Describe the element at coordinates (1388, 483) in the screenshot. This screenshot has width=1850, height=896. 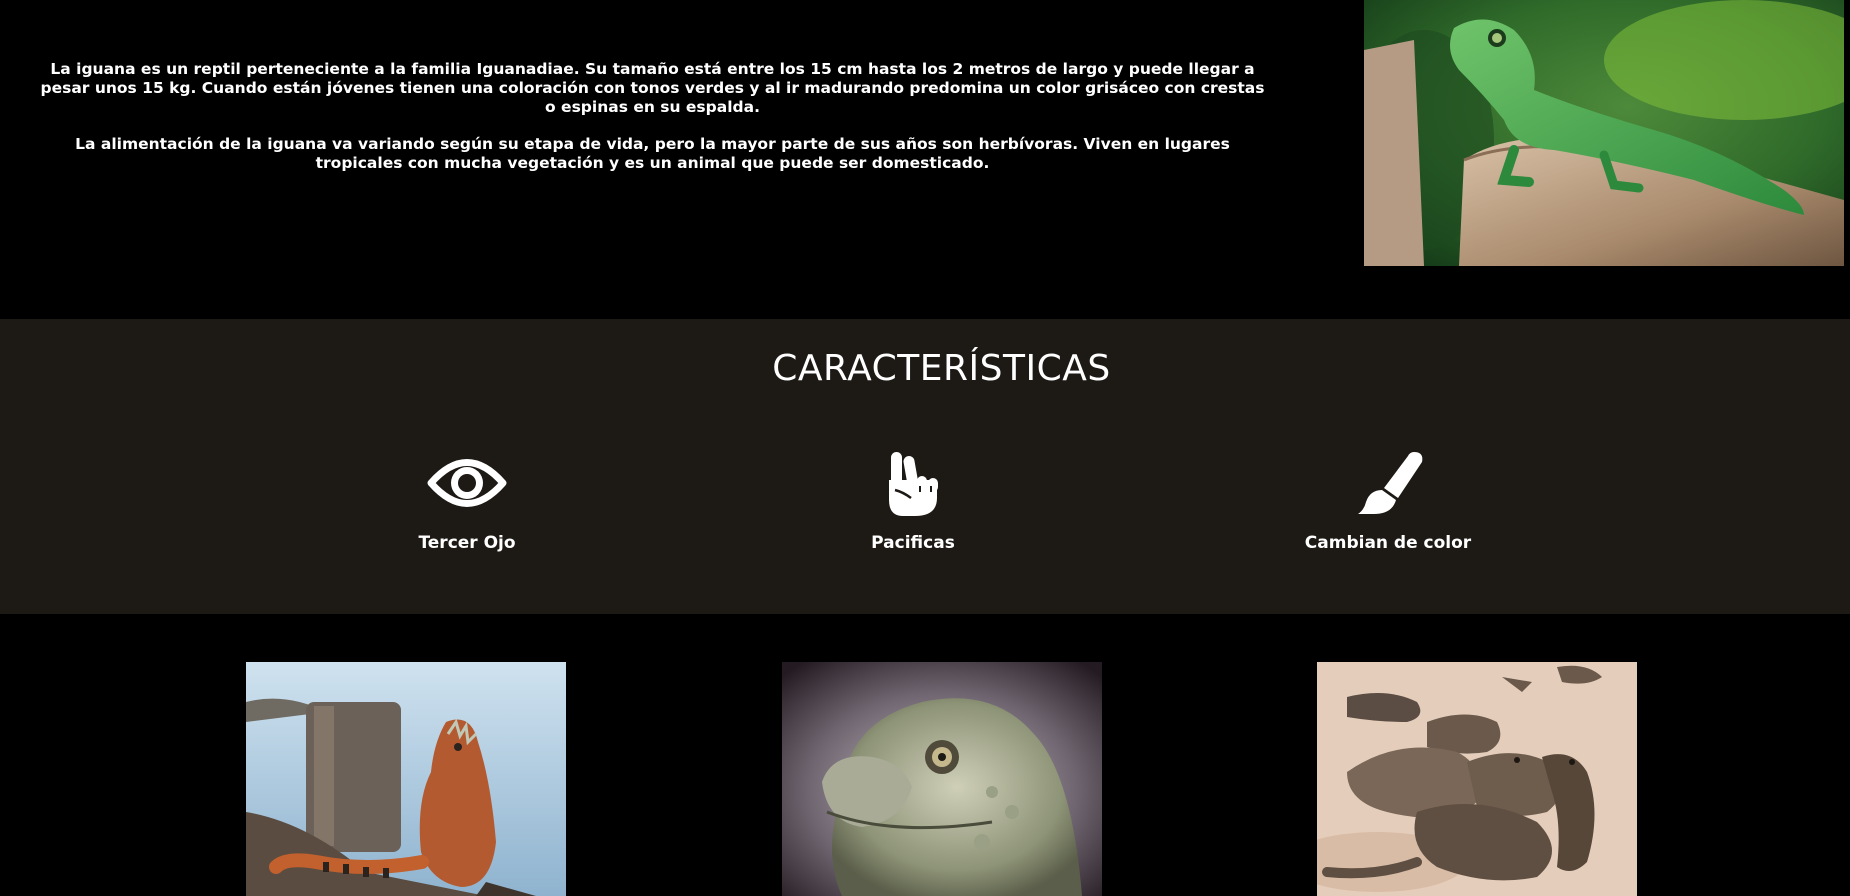
I see `paint-brush-icon` at that location.